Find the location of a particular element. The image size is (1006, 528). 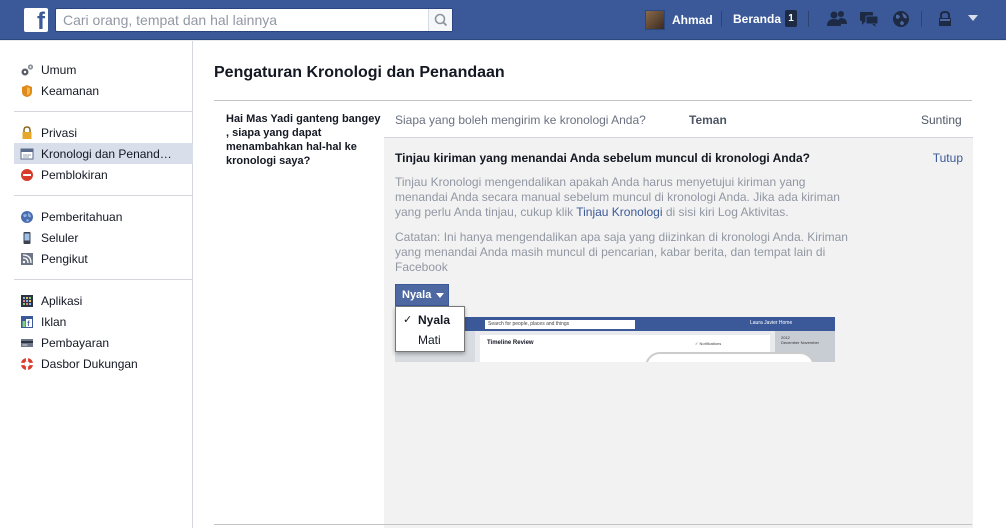

sidebar-item-label: Aplikasi is located at coordinates (62, 300).